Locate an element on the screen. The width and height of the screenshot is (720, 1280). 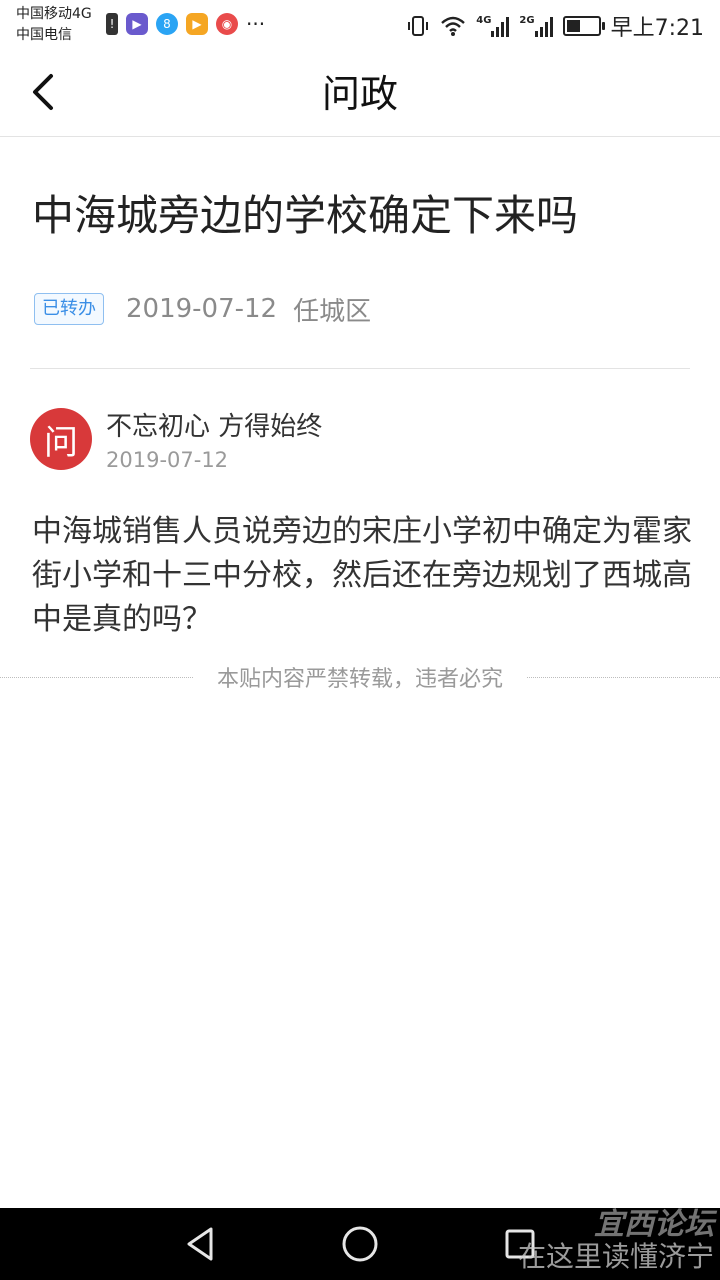
signal-4g: 4G is located at coordinates (493, 26).